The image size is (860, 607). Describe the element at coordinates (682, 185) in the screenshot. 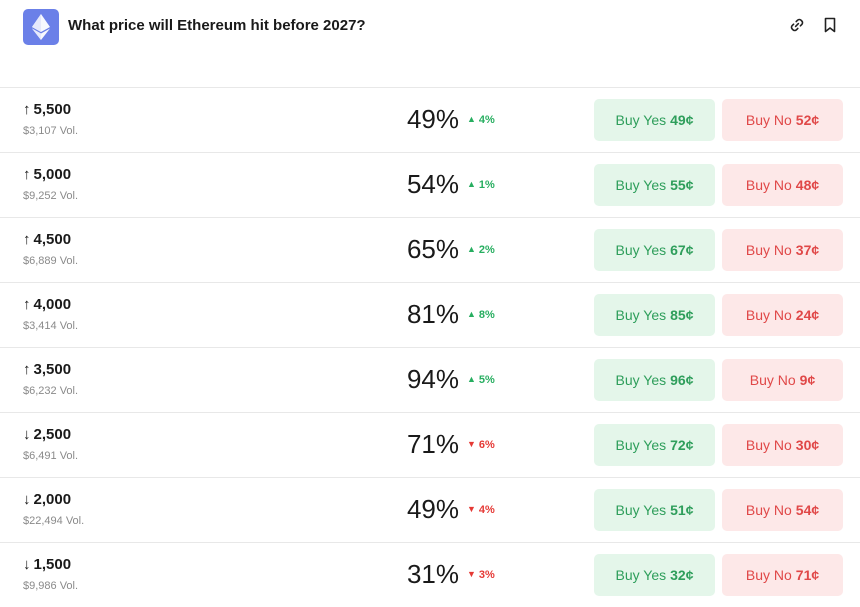

I see `buy-yes-price: 55¢` at that location.